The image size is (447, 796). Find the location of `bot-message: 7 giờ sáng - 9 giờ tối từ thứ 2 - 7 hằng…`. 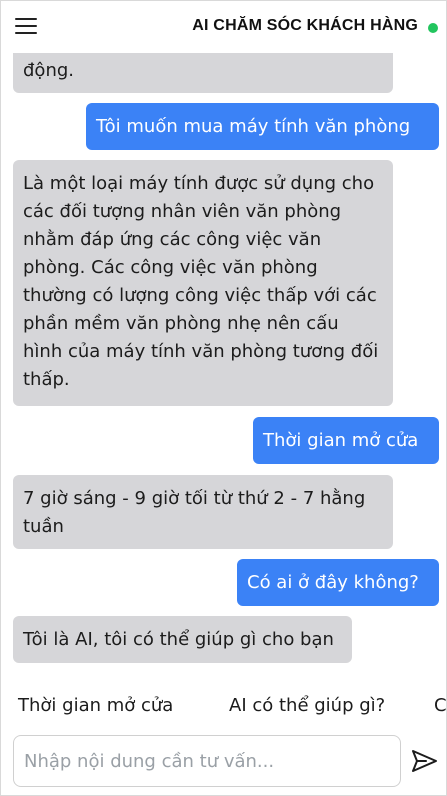

bot-message: 7 giờ sáng - 9 giờ tối từ thứ 2 - 7 hằng… is located at coordinates (203, 512).